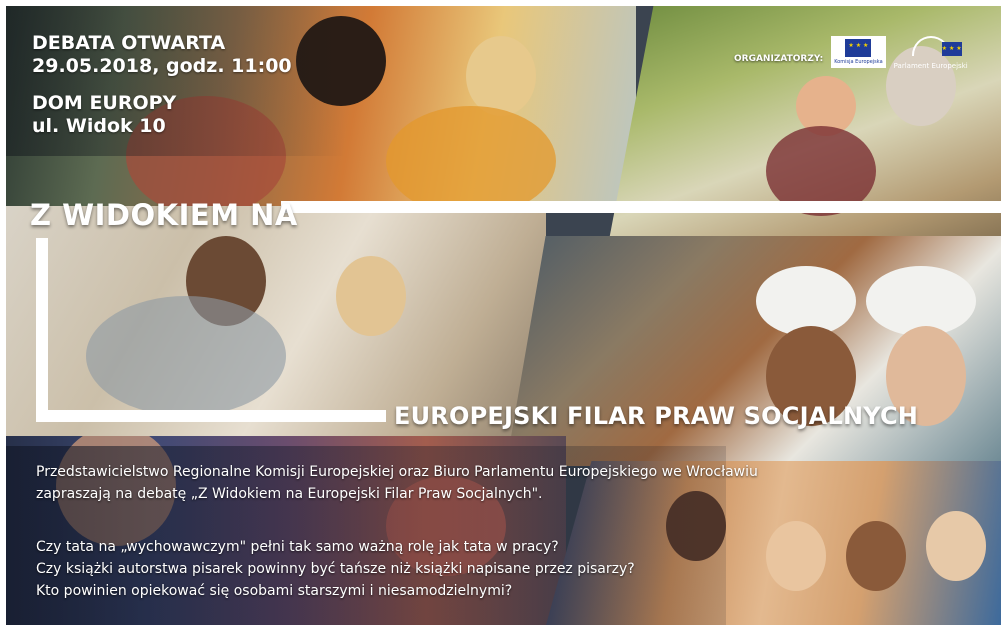  Describe the element at coordinates (930, 66) in the screenshot. I see `european-parliament-caption: Parlament Europejski` at that location.